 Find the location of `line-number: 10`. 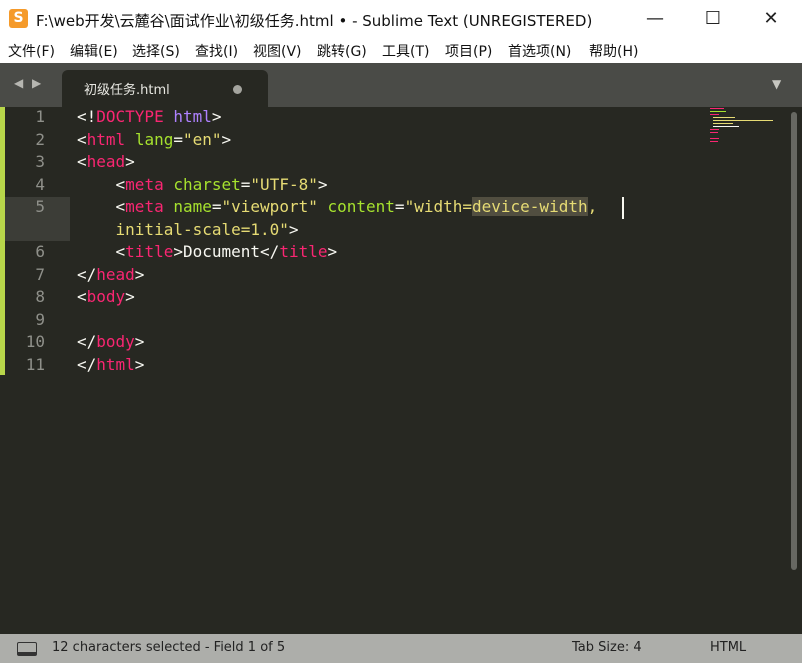

line-number: 10 is located at coordinates (35, 341).